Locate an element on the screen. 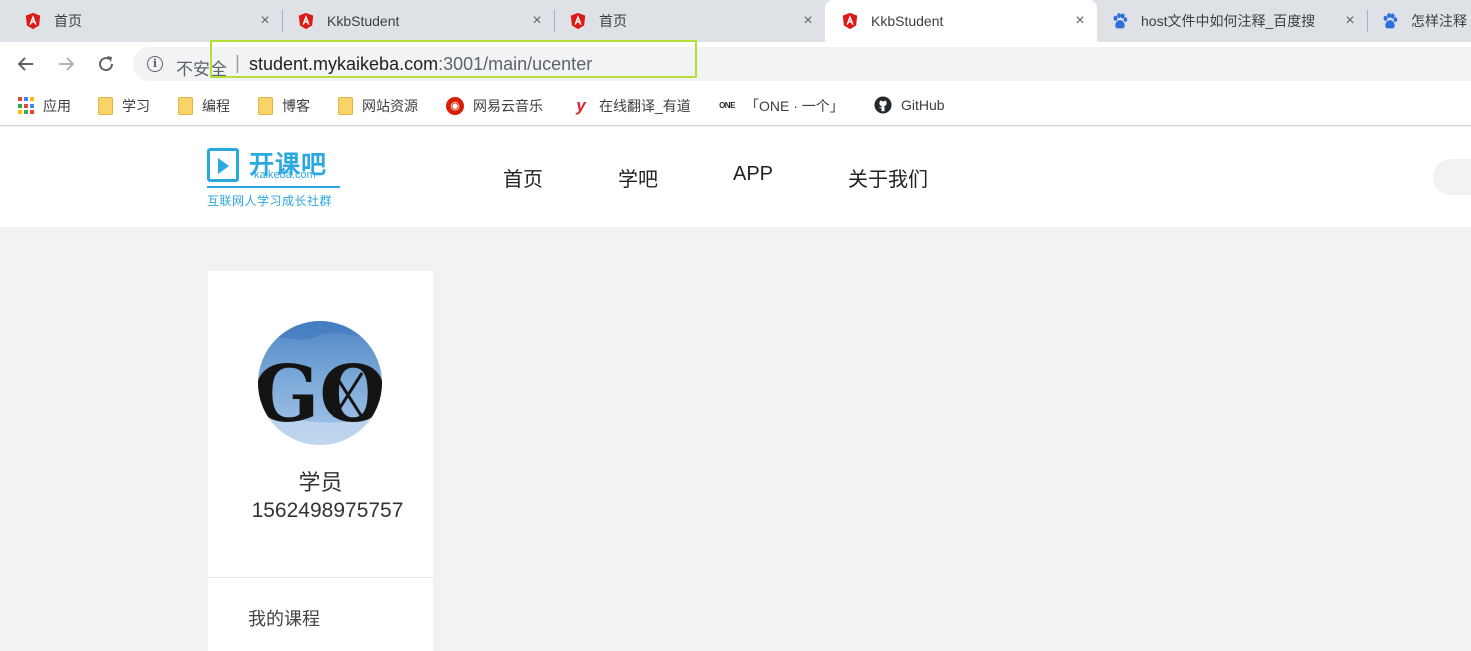 The height and width of the screenshot is (651, 1471). tab-0: 首页 × is located at coordinates (141, 21).